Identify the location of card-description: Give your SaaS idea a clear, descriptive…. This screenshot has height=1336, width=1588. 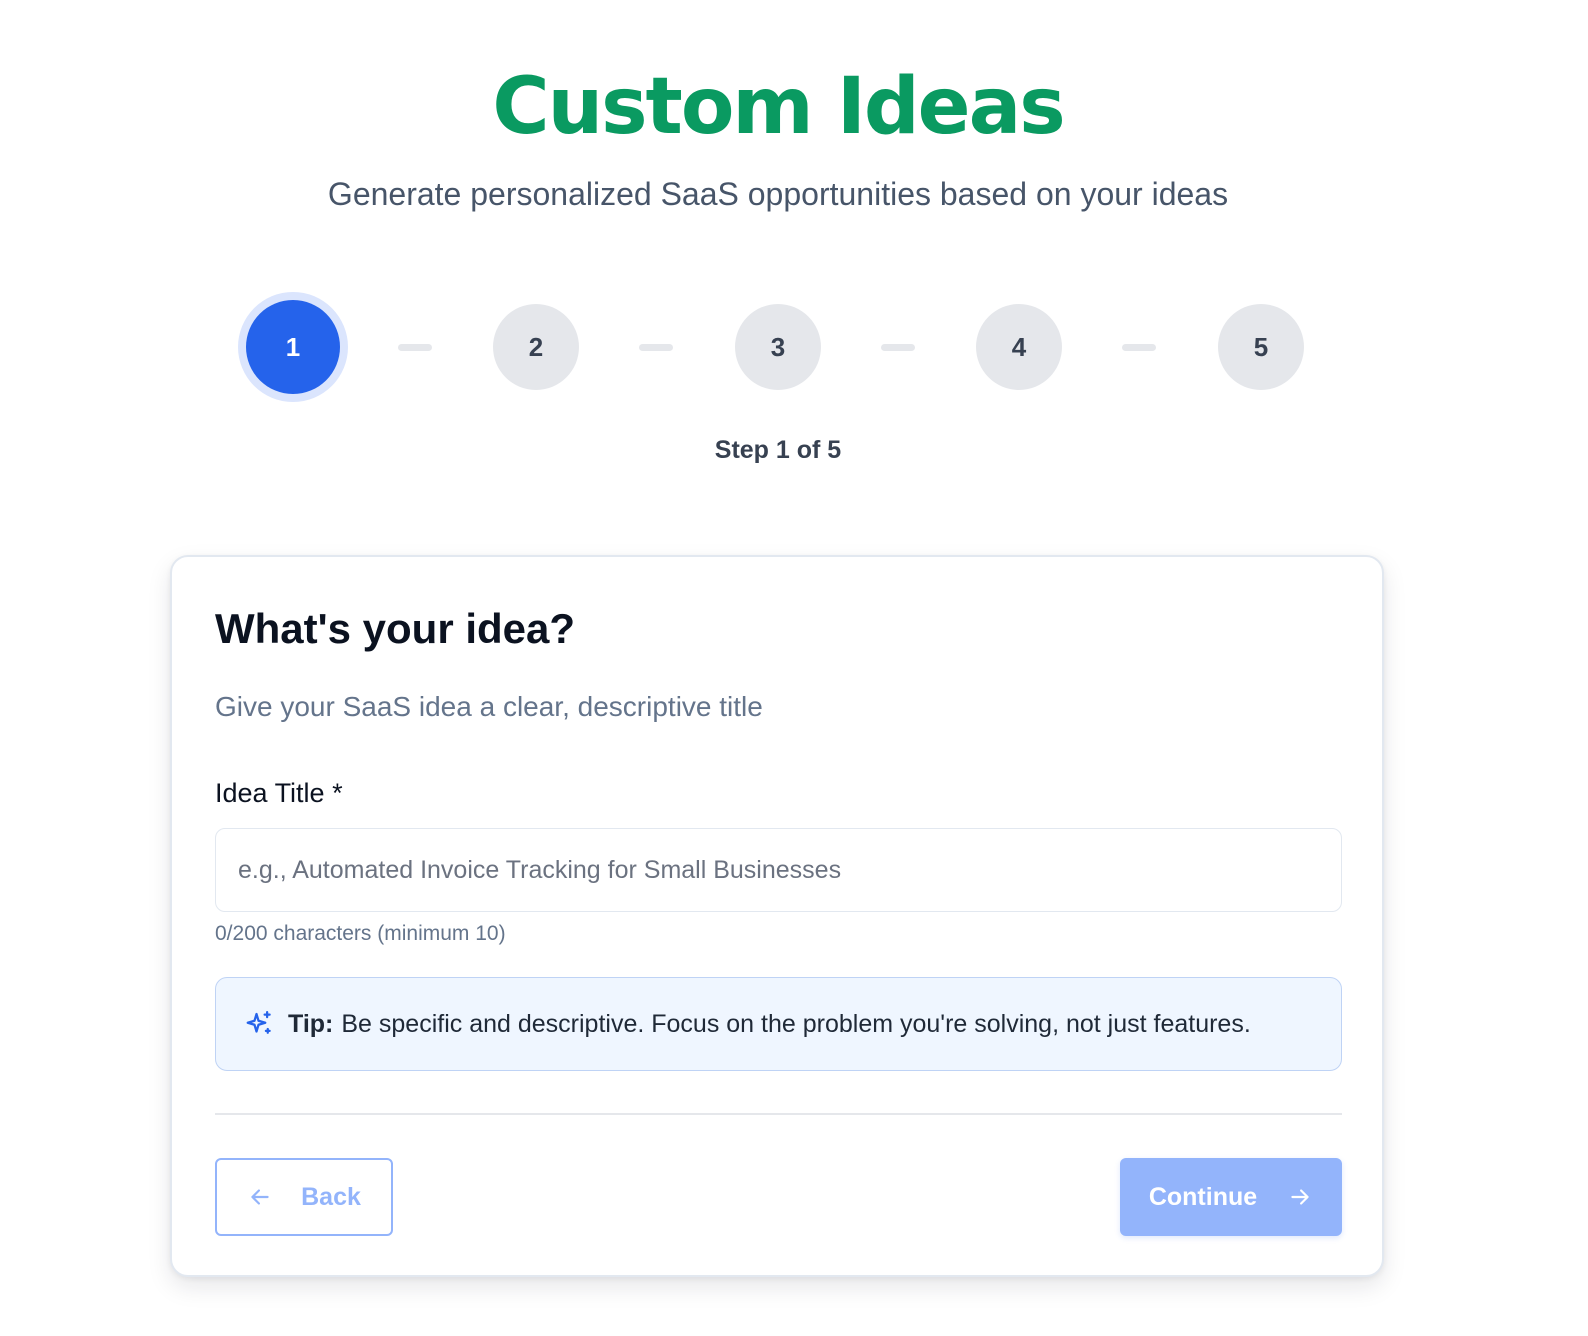
(489, 706).